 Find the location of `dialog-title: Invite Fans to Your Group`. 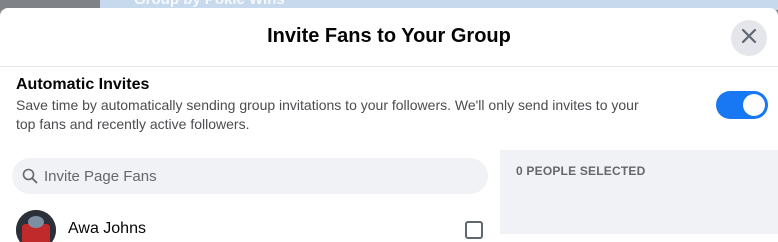

dialog-title: Invite Fans to Your Group is located at coordinates (389, 36).